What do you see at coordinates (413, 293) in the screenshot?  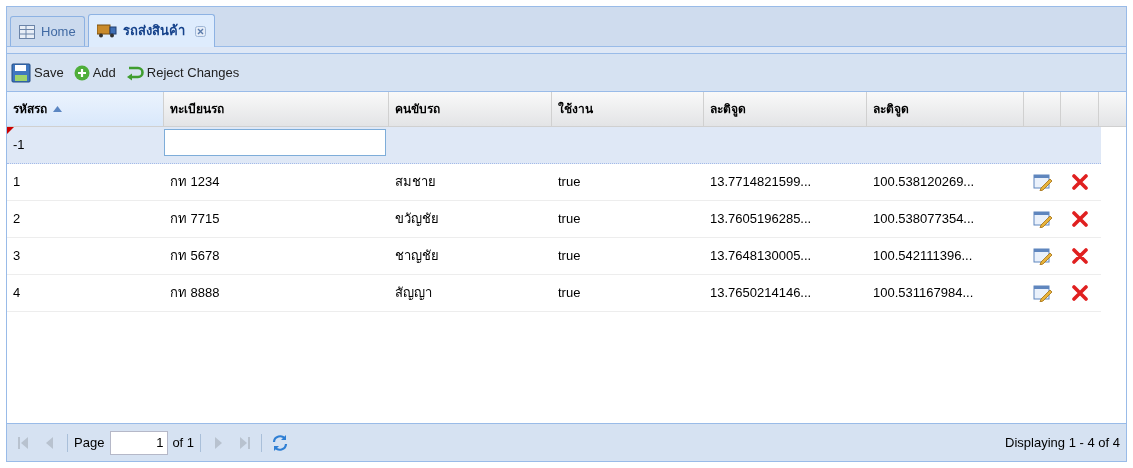 I see `table-cell-text: สัญญา` at bounding box center [413, 293].